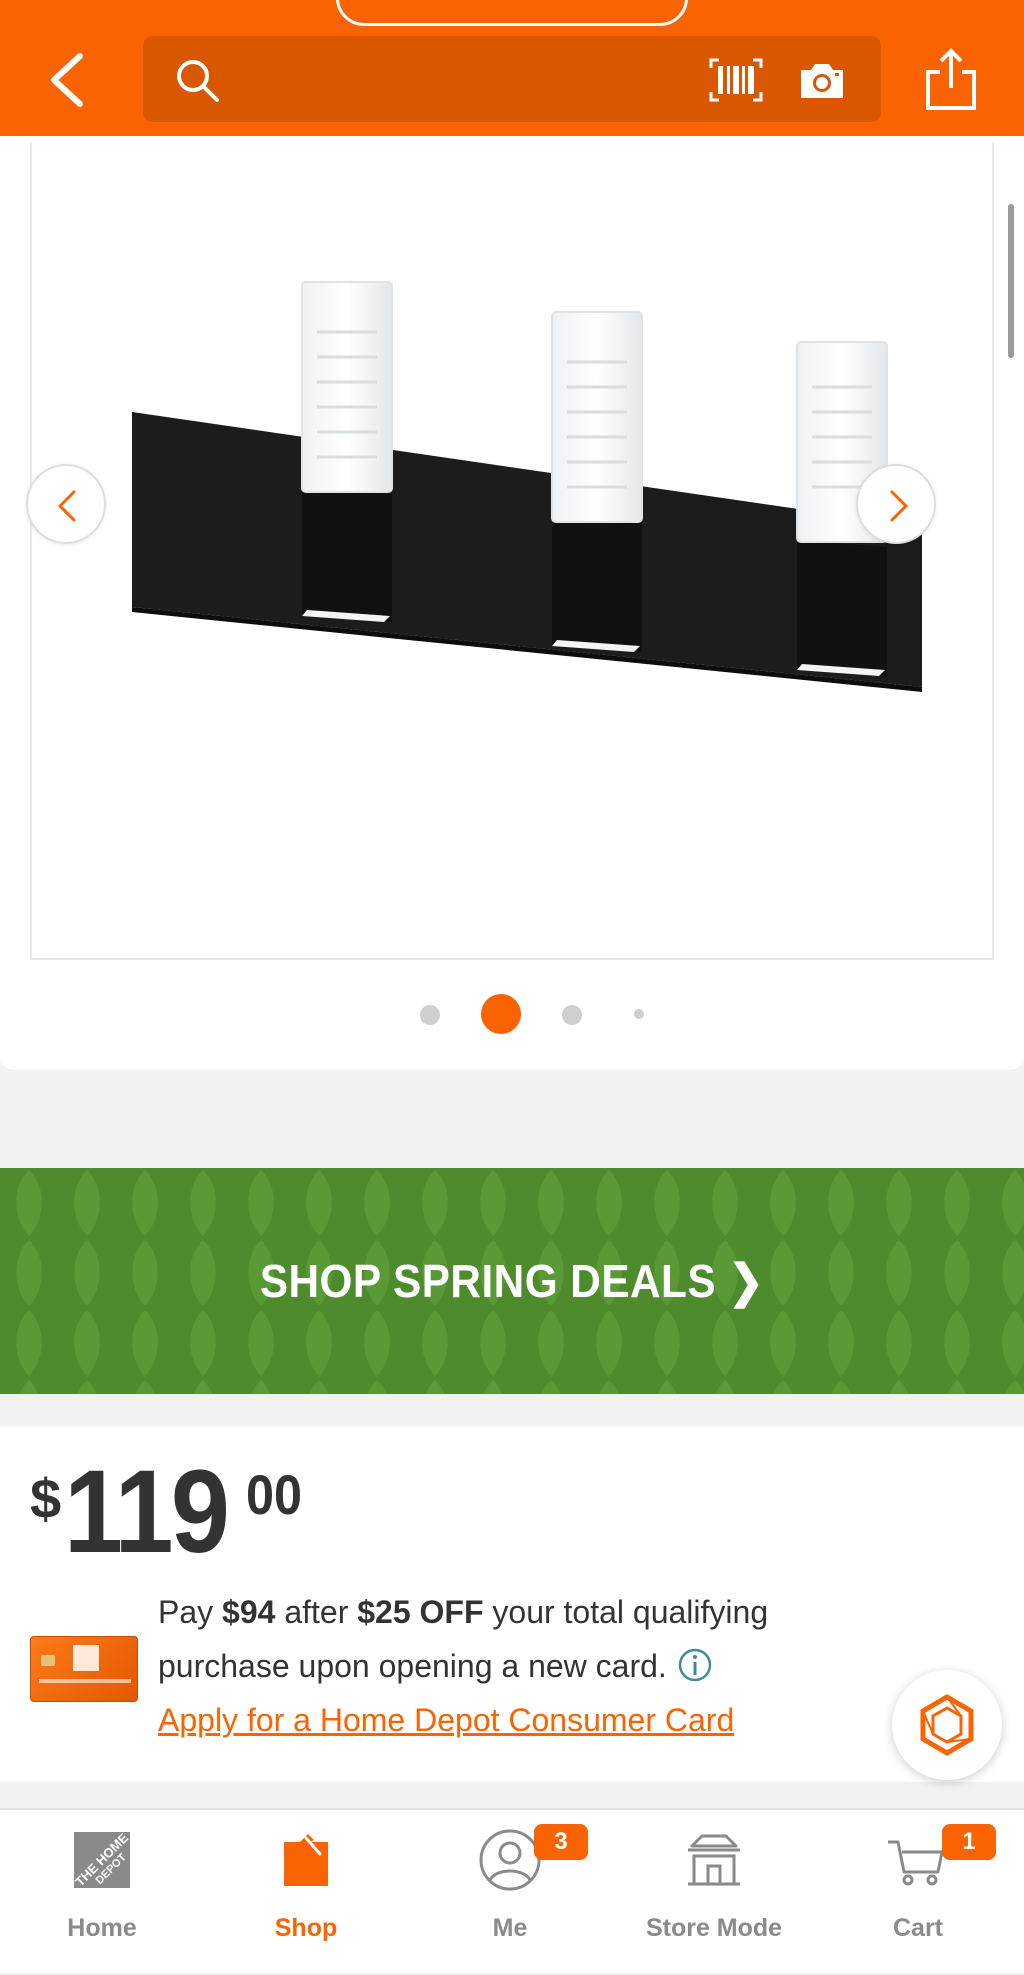 The width and height of the screenshot is (1024, 1975). I want to click on home-depot-logo-icon, so click(86, 1658).